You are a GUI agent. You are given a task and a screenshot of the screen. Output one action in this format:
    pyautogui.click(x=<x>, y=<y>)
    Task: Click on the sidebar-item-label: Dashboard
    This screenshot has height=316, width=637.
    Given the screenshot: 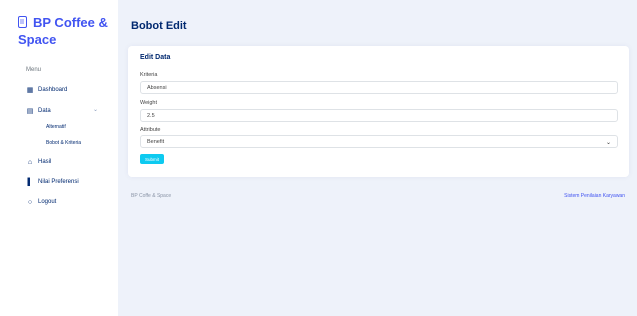 What is the action you would take?
    pyautogui.click(x=53, y=90)
    